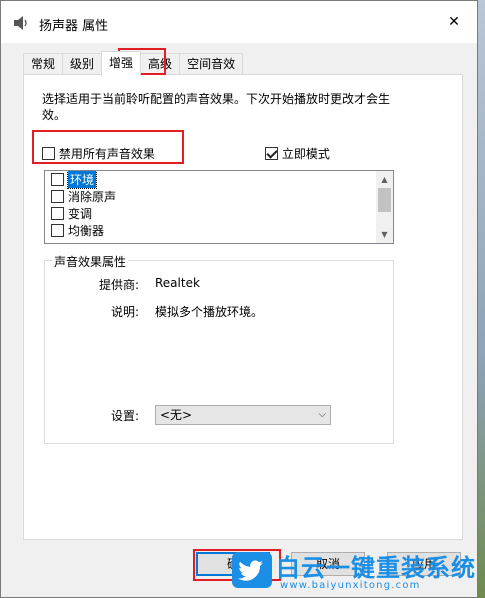  I want to click on watermark-url: www.baiyunxitong.com, so click(350, 585).